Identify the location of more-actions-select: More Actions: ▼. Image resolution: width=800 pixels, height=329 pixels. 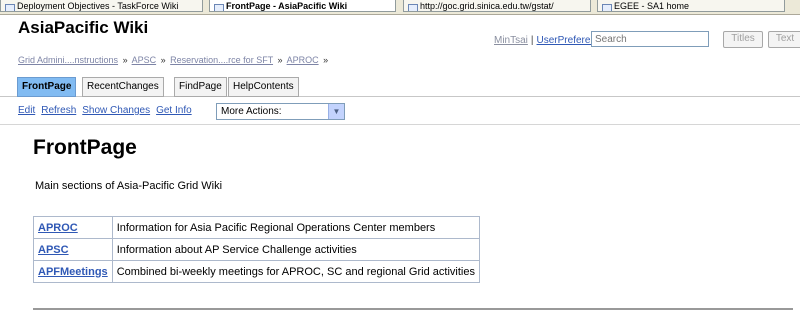
(280, 111).